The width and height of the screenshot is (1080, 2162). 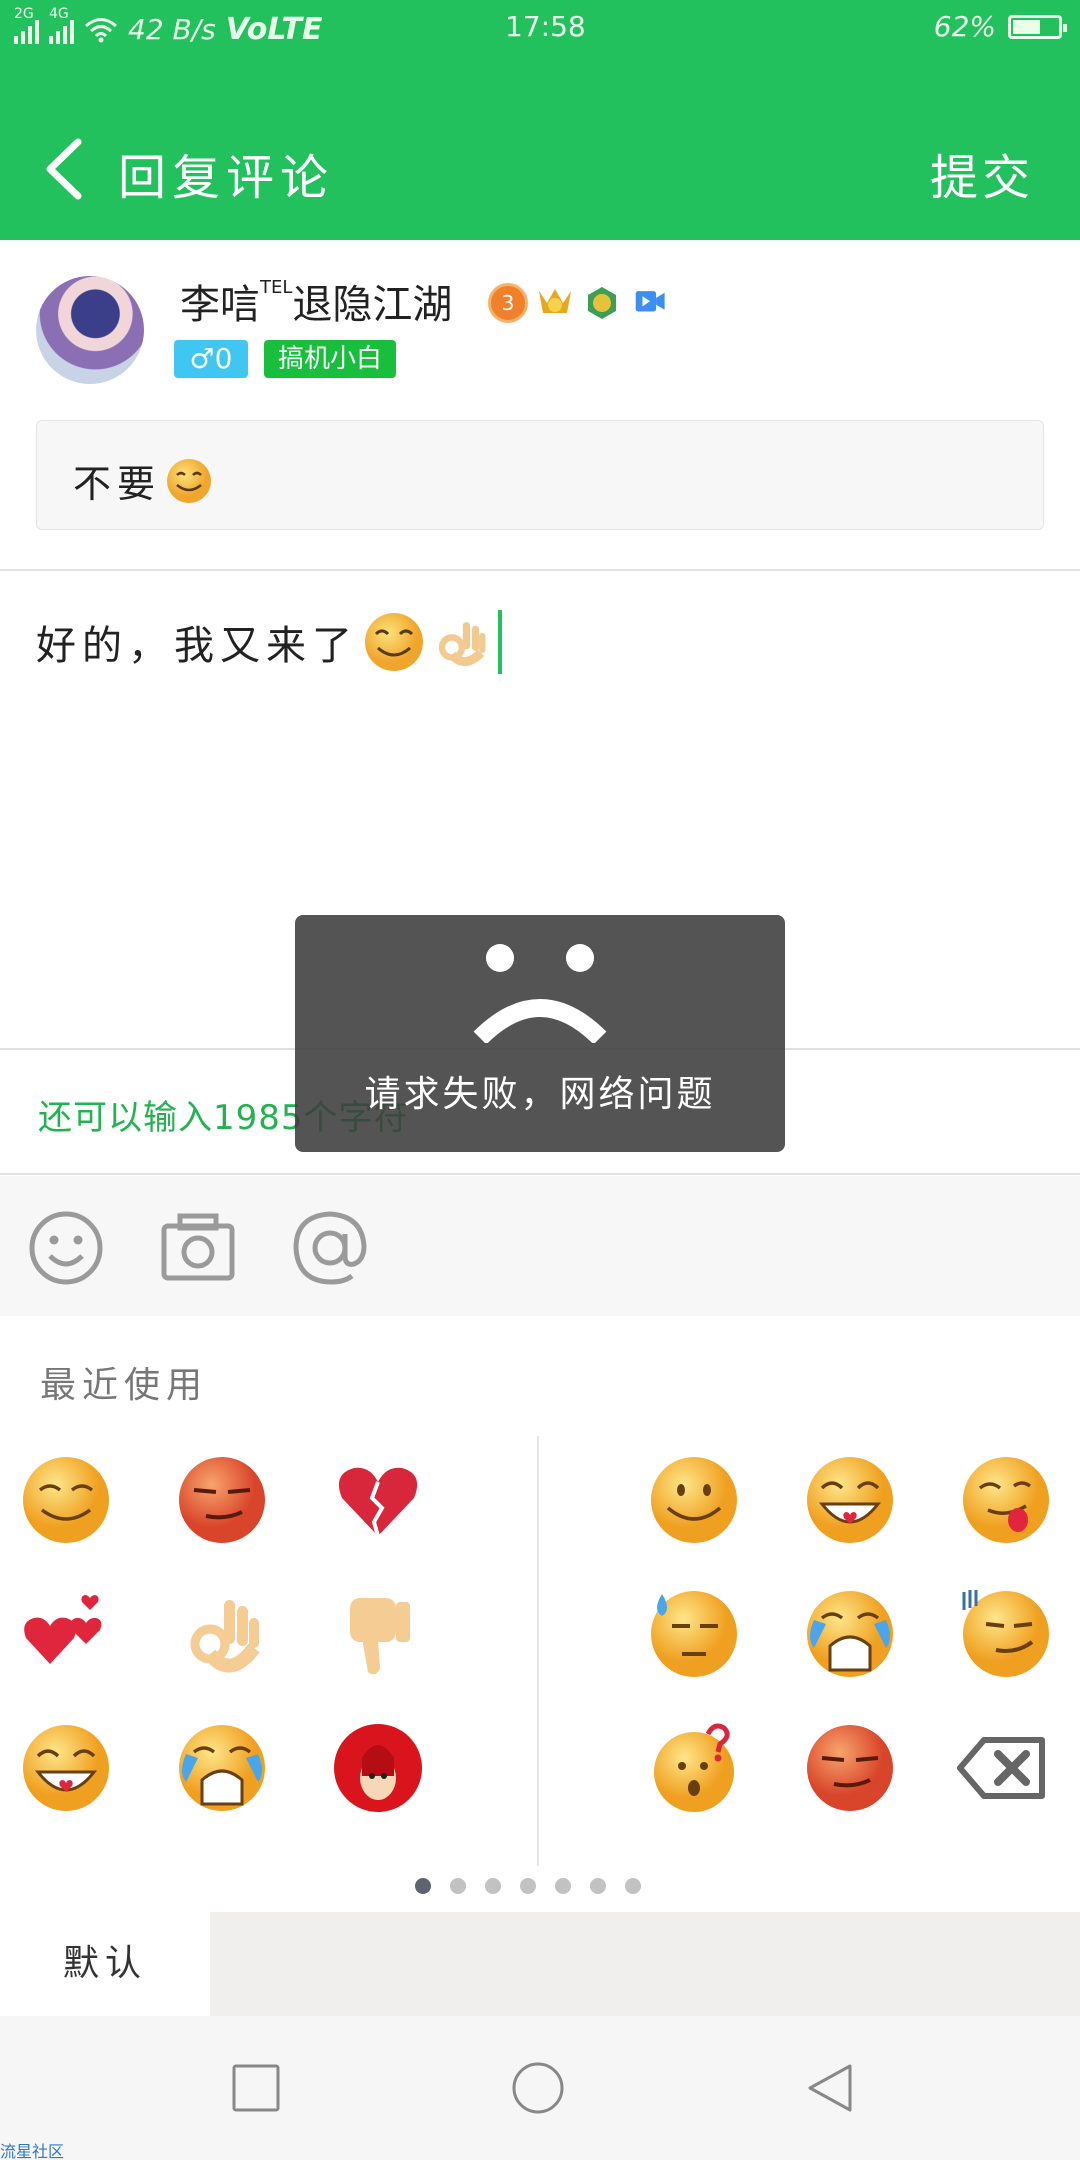 What do you see at coordinates (378, 1634) in the screenshot?
I see `thumbs-down-emoji-icon` at bounding box center [378, 1634].